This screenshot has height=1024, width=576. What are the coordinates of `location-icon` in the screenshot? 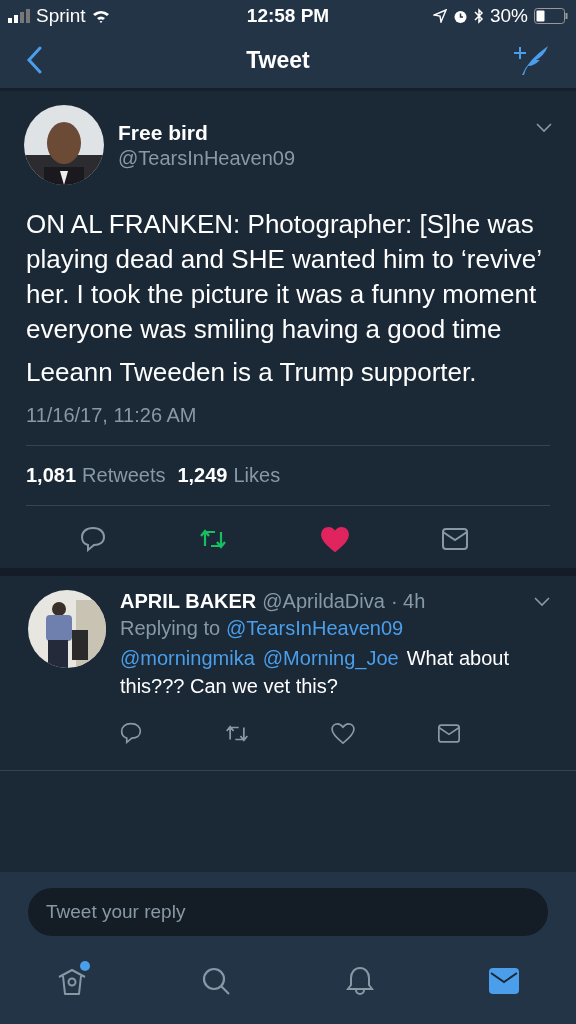 It's located at (439, 16).